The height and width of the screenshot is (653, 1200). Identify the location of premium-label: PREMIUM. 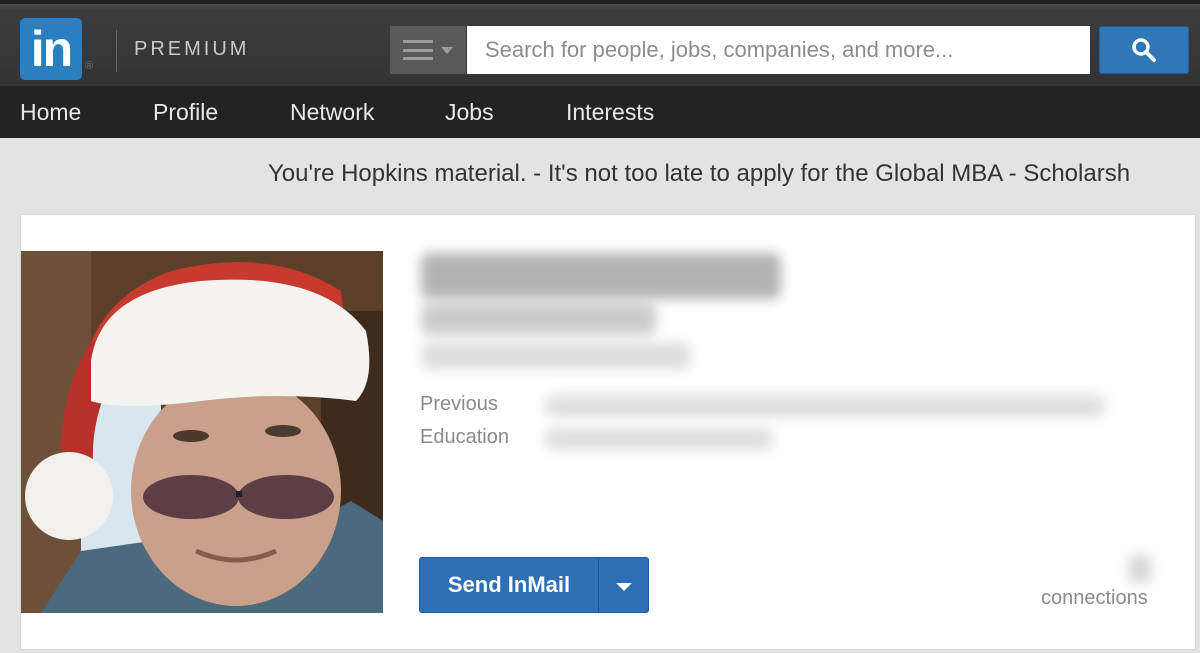
(192, 49).